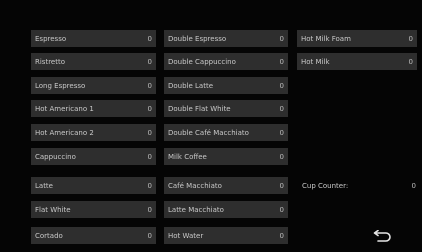 The height and width of the screenshot is (252, 422). I want to click on cup-counter: Cup Counter: 0, so click(359, 185).